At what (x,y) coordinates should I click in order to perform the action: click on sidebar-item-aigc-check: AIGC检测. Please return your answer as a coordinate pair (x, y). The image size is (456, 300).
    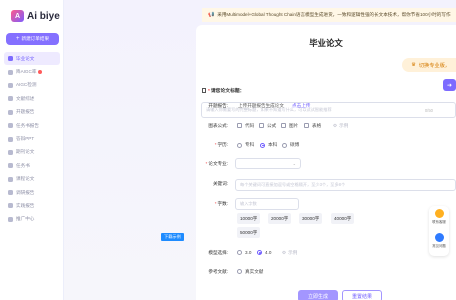
    Looking at the image, I should click on (32, 85).